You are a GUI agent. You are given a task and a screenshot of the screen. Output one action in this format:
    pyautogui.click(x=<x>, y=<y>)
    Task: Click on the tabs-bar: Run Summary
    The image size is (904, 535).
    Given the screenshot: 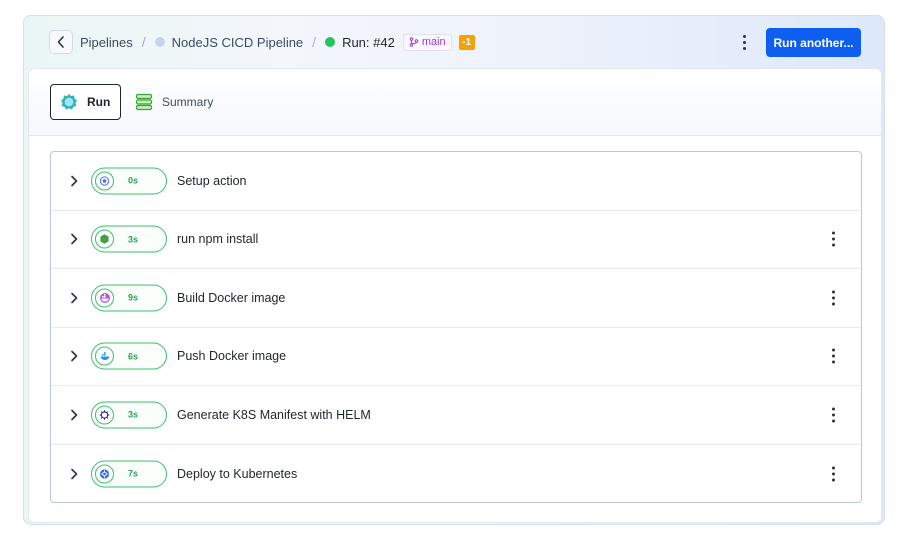 What is the action you would take?
    pyautogui.click(x=455, y=102)
    